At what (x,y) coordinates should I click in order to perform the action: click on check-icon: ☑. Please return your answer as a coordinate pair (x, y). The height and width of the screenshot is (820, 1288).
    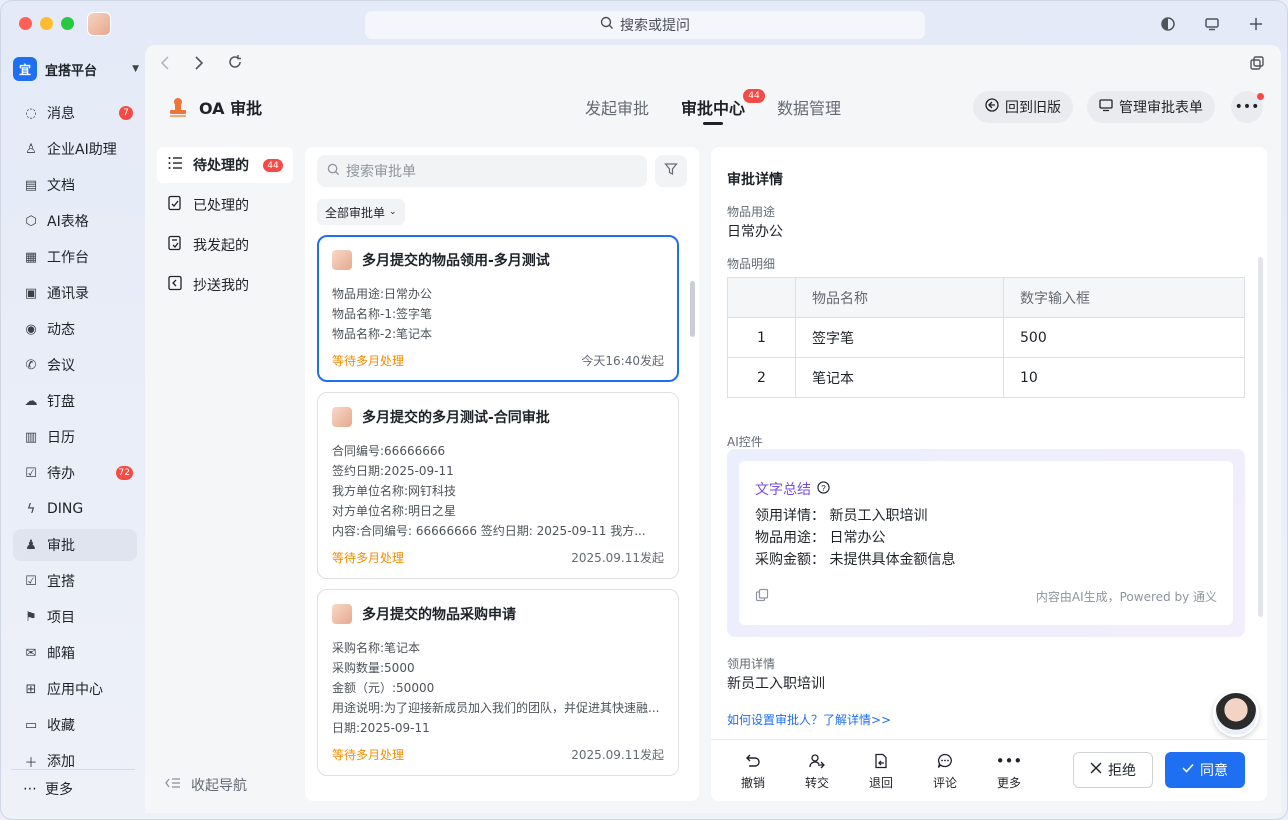
    Looking at the image, I should click on (31, 473).